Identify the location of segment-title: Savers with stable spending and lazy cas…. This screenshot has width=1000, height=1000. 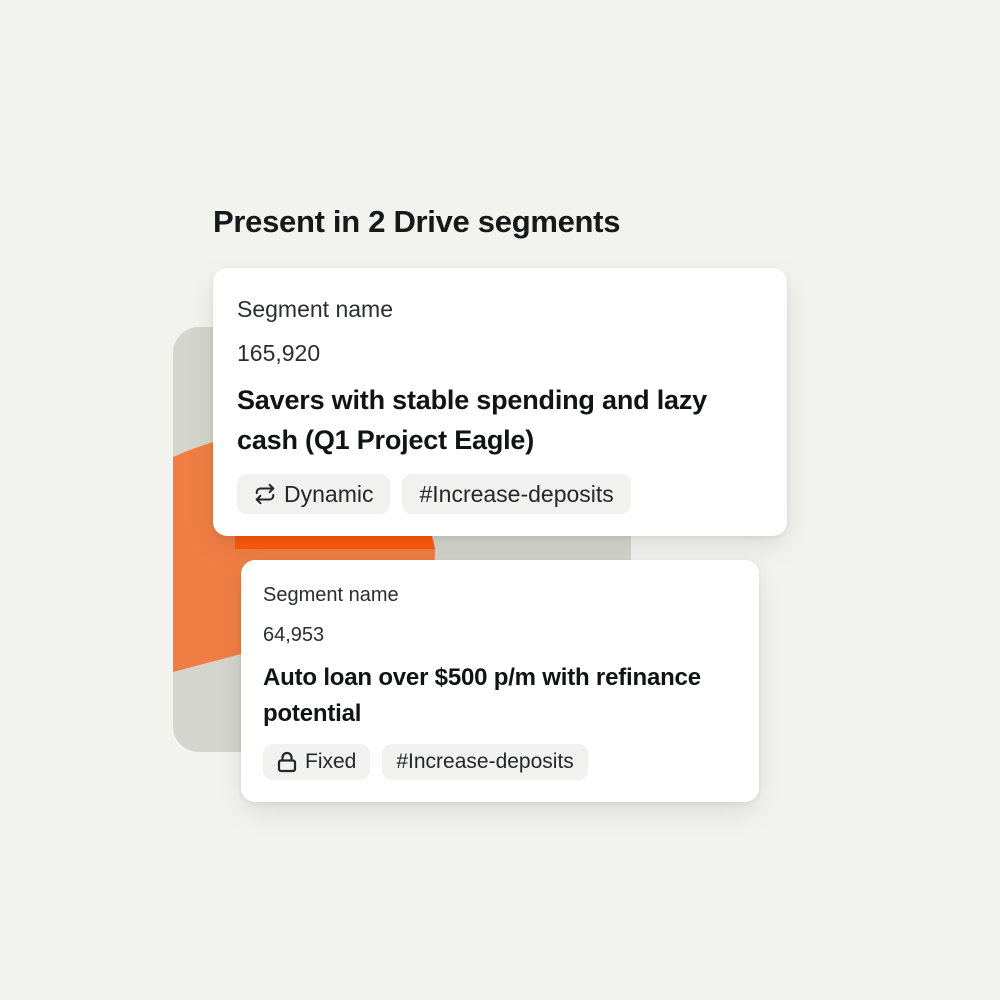
(472, 420).